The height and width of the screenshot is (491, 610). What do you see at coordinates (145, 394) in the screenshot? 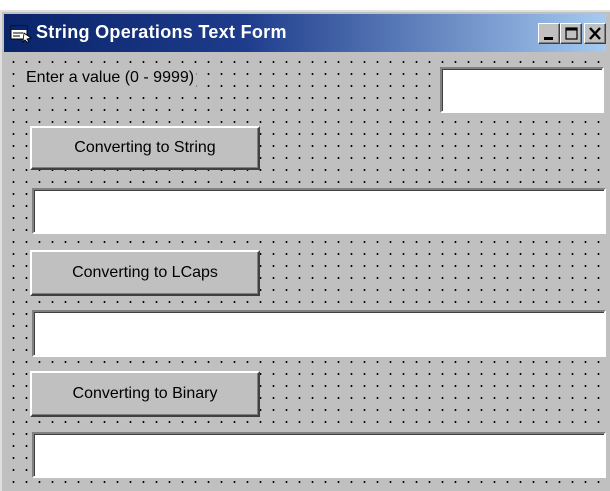
I see `convert-to-binary-button: Converting to Binary` at bounding box center [145, 394].